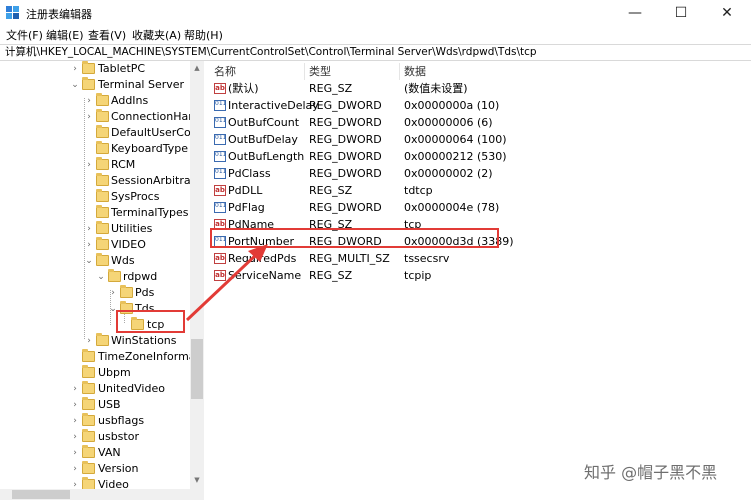  What do you see at coordinates (480, 190) in the screenshot?
I see `value-row: ab PdDLL REG_SZ tdtcp` at bounding box center [480, 190].